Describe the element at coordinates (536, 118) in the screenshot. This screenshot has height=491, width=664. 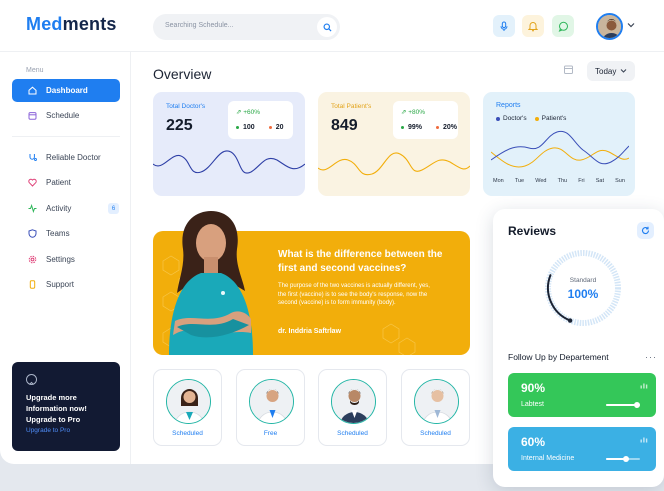
I see `yellow-dot-icon` at that location.